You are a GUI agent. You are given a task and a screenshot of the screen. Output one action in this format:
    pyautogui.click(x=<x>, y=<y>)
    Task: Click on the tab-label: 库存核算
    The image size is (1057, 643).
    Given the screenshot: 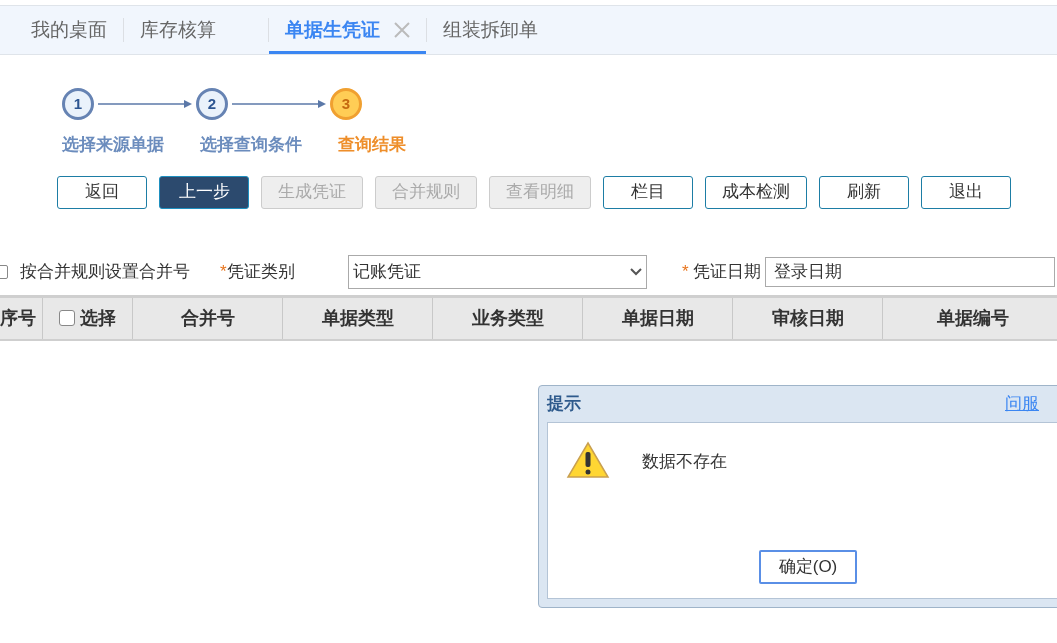 What is the action you would take?
    pyautogui.click(x=178, y=29)
    